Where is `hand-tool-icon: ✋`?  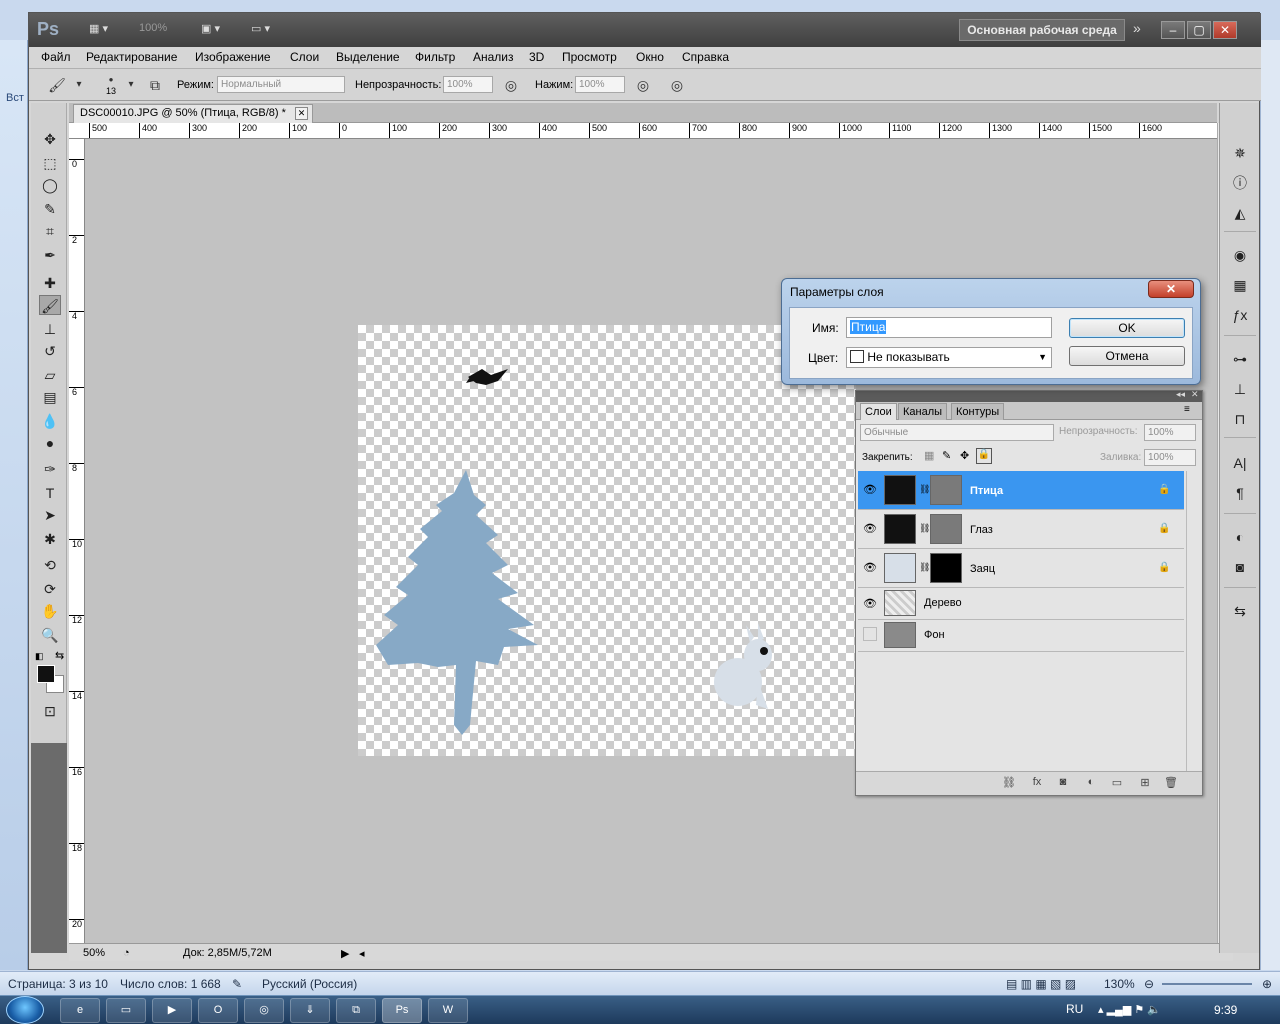 hand-tool-icon: ✋ is located at coordinates (50, 611).